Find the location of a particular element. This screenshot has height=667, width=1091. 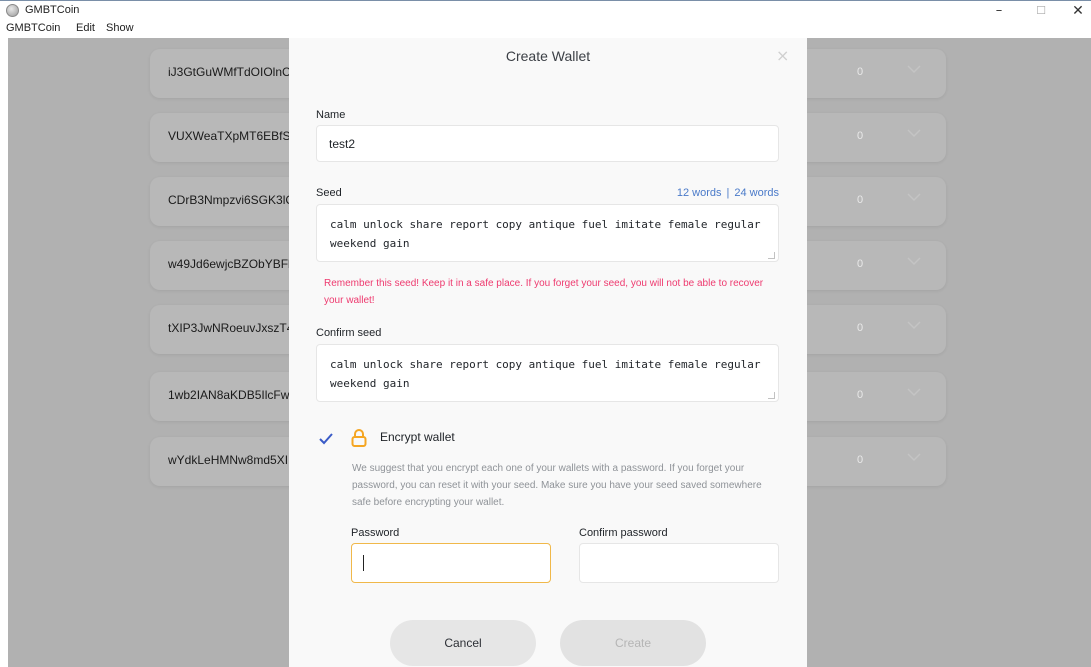

wallet-address: CDrB3Nmpzvi6SGK3lC is located at coordinates (230, 200).